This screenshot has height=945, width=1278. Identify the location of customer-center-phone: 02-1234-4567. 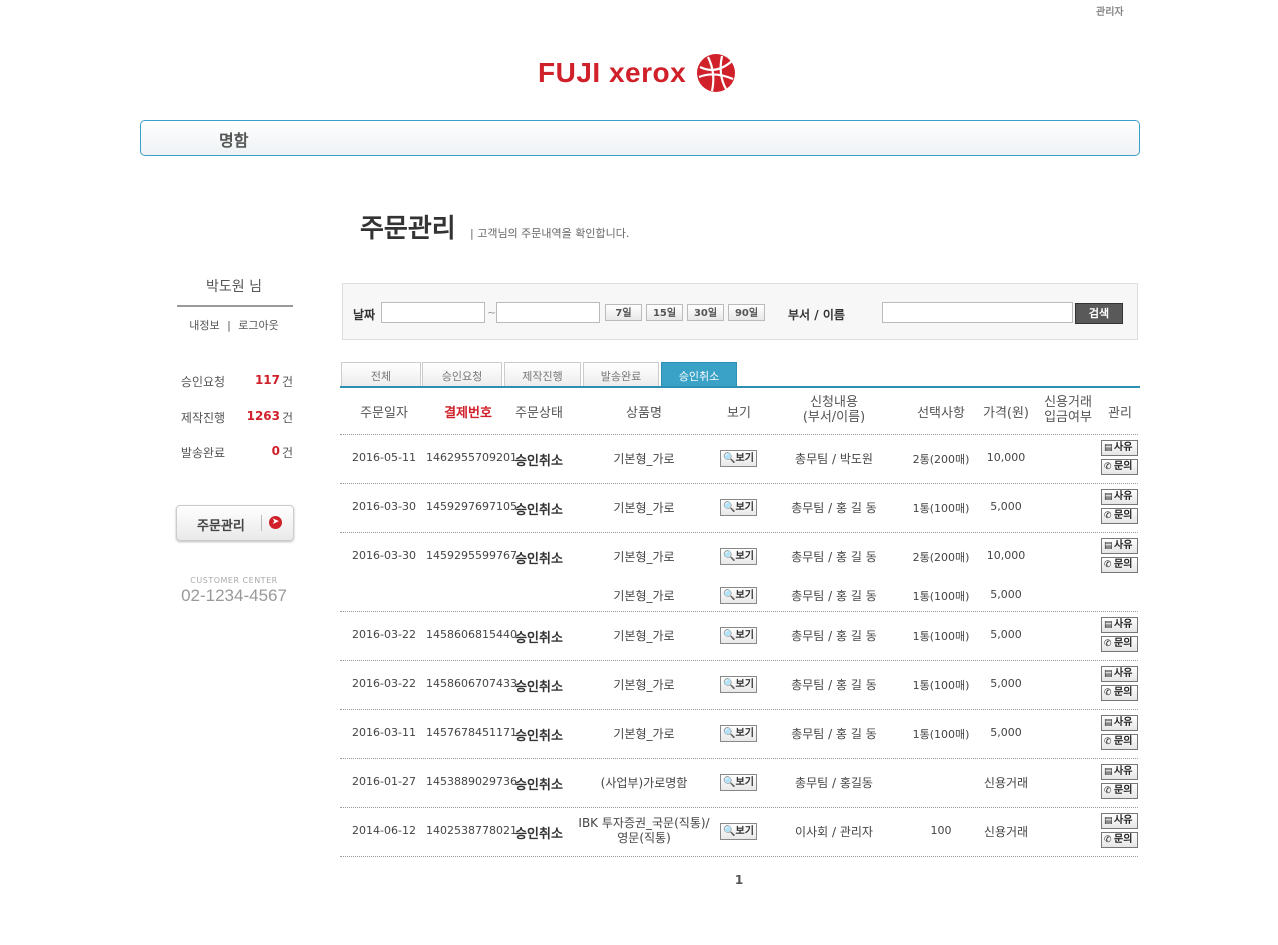
(234, 595).